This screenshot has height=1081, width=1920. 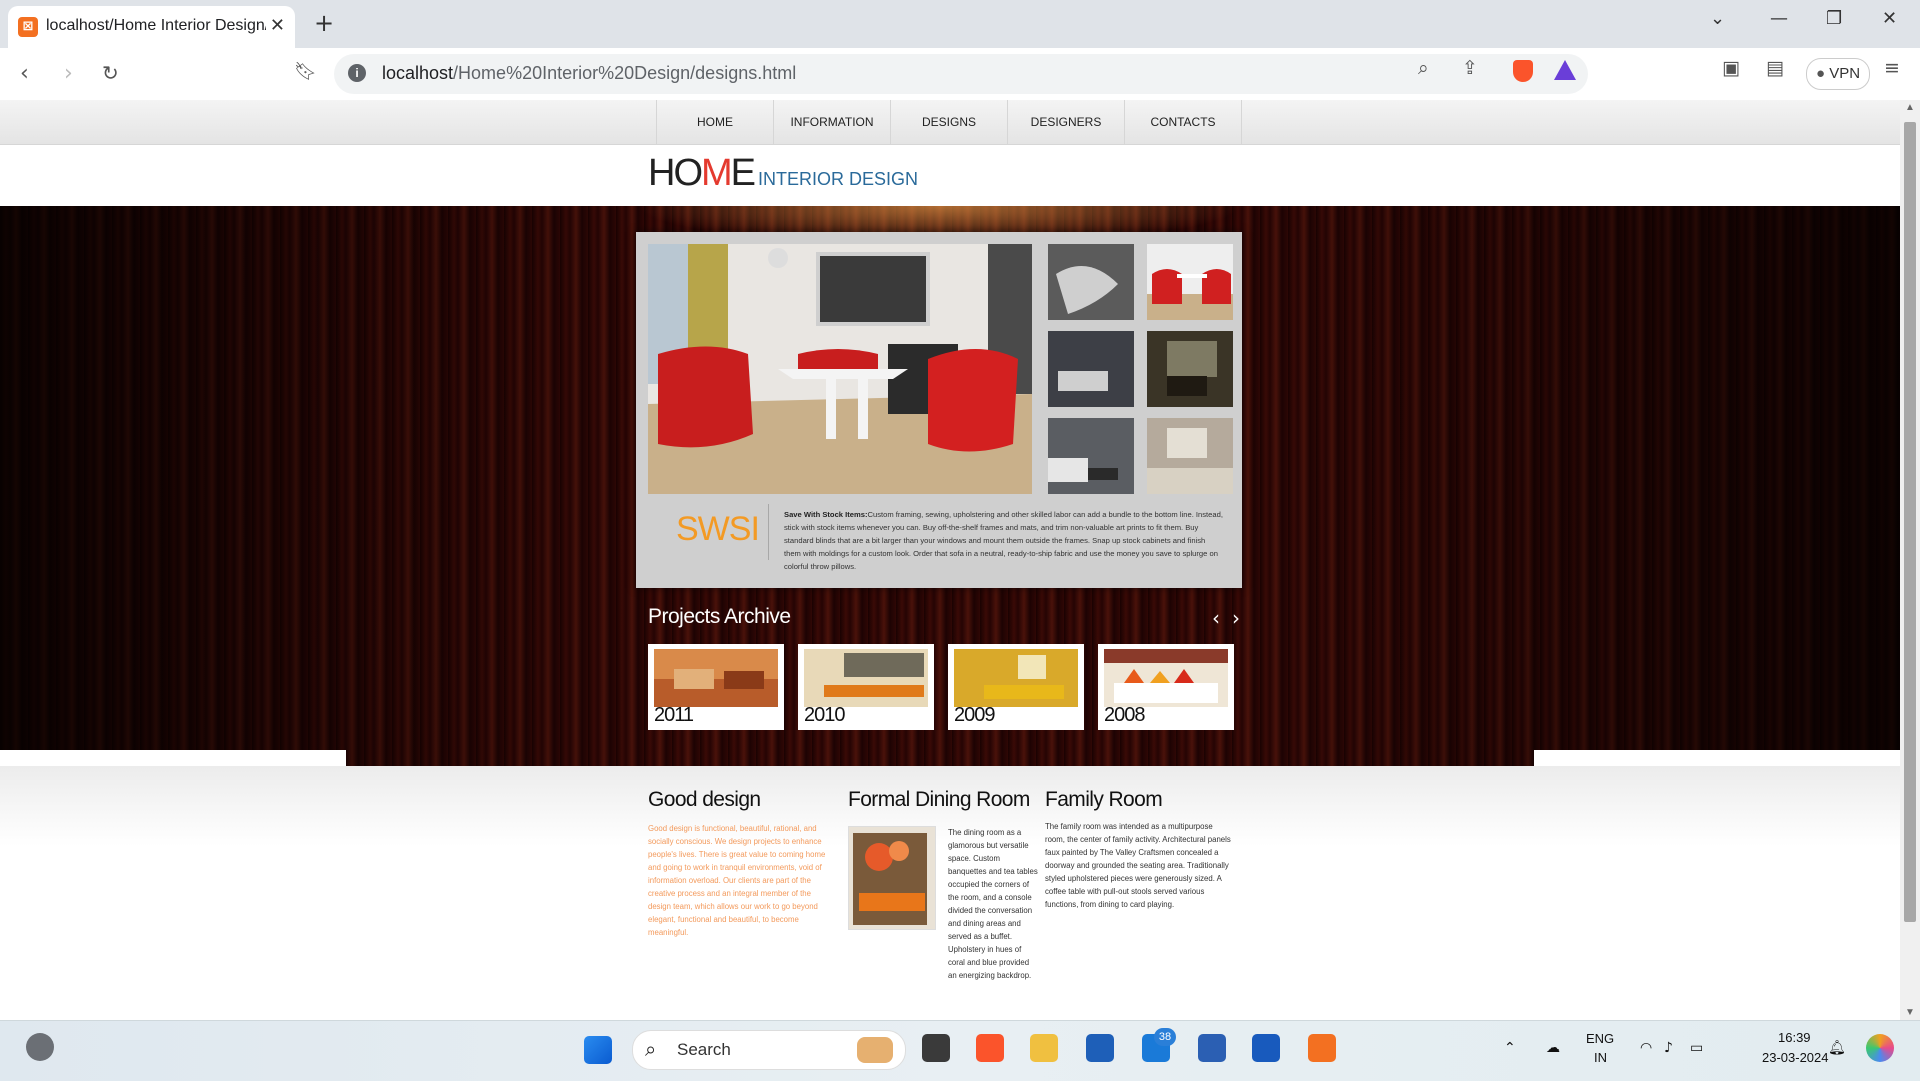 What do you see at coordinates (1322, 1048) in the screenshot?
I see `xampp-icon` at bounding box center [1322, 1048].